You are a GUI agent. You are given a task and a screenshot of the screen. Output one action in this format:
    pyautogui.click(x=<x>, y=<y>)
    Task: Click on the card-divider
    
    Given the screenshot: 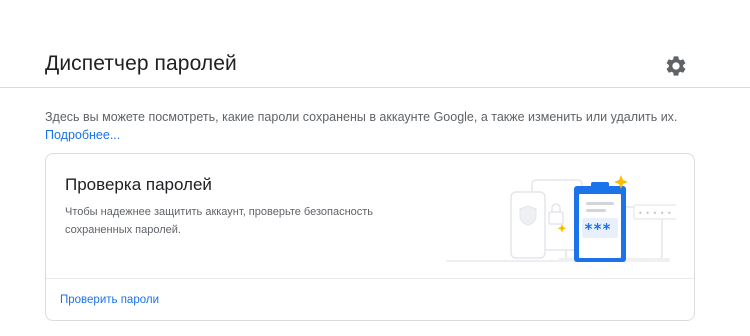 What is the action you would take?
    pyautogui.click(x=370, y=278)
    